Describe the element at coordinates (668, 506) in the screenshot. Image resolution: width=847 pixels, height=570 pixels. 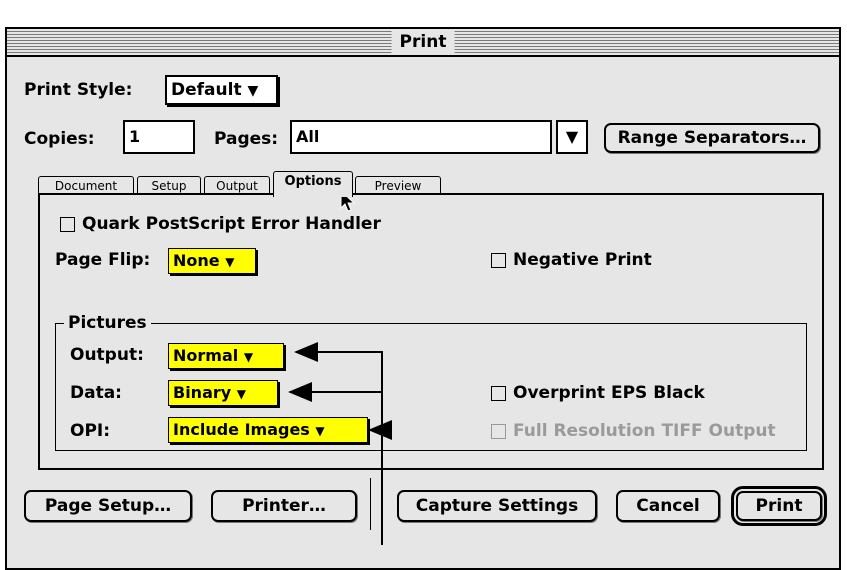
I see `cancel-button: Cancel` at that location.